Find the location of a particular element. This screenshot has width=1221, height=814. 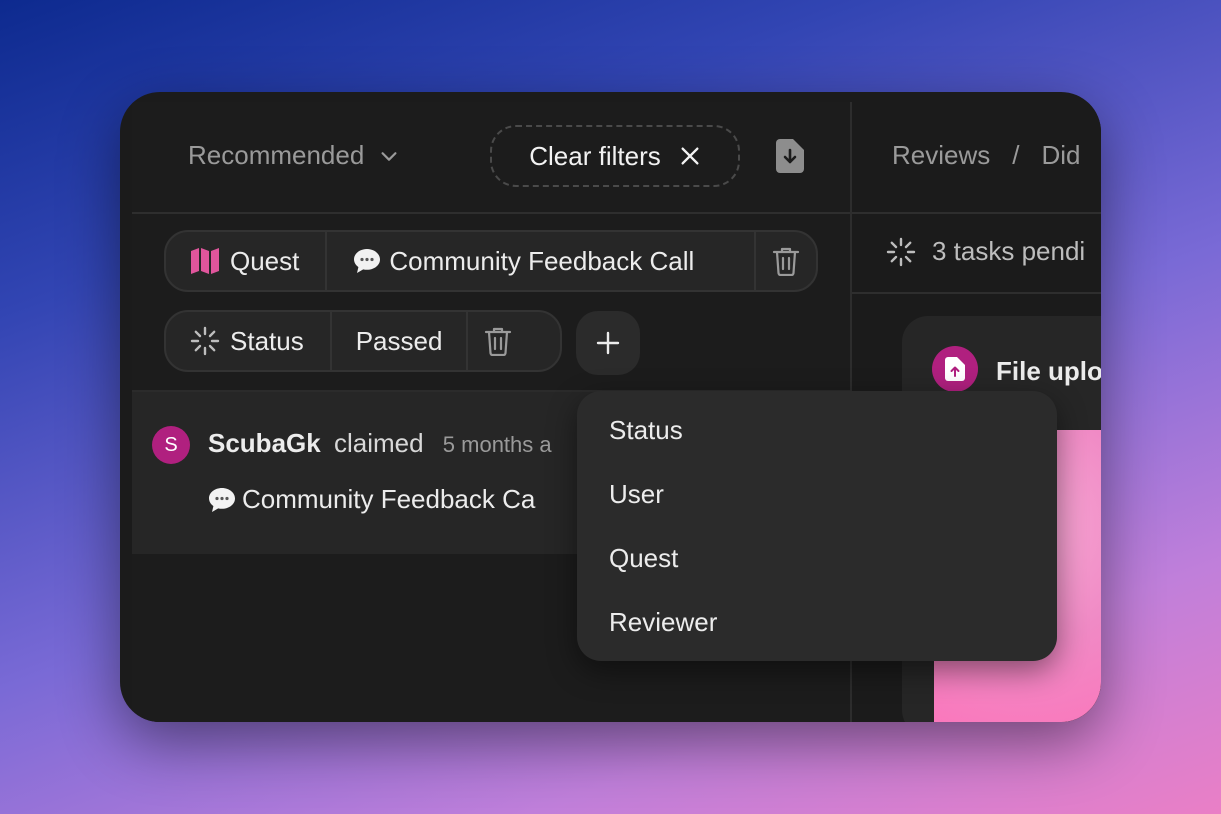

quest-filter-chip: Quest Community Feedback Call is located at coordinates (491, 261).